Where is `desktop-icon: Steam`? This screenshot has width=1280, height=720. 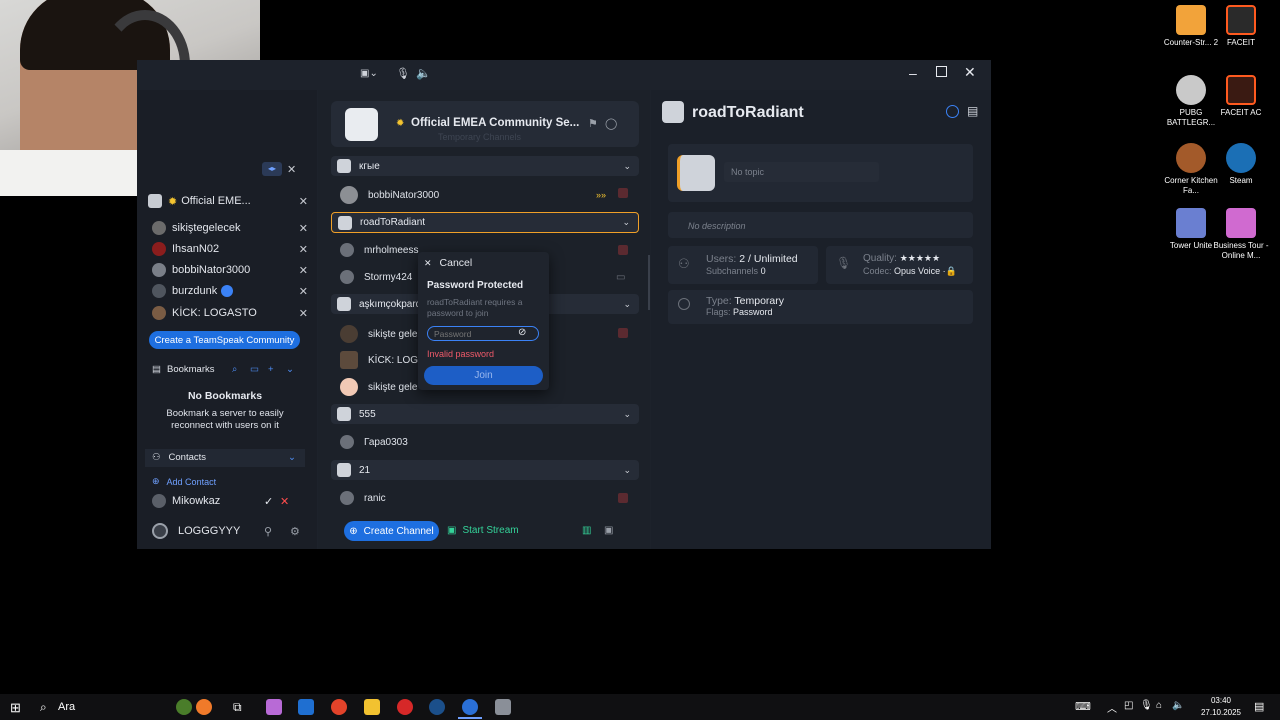 desktop-icon: Steam is located at coordinates (1241, 164).